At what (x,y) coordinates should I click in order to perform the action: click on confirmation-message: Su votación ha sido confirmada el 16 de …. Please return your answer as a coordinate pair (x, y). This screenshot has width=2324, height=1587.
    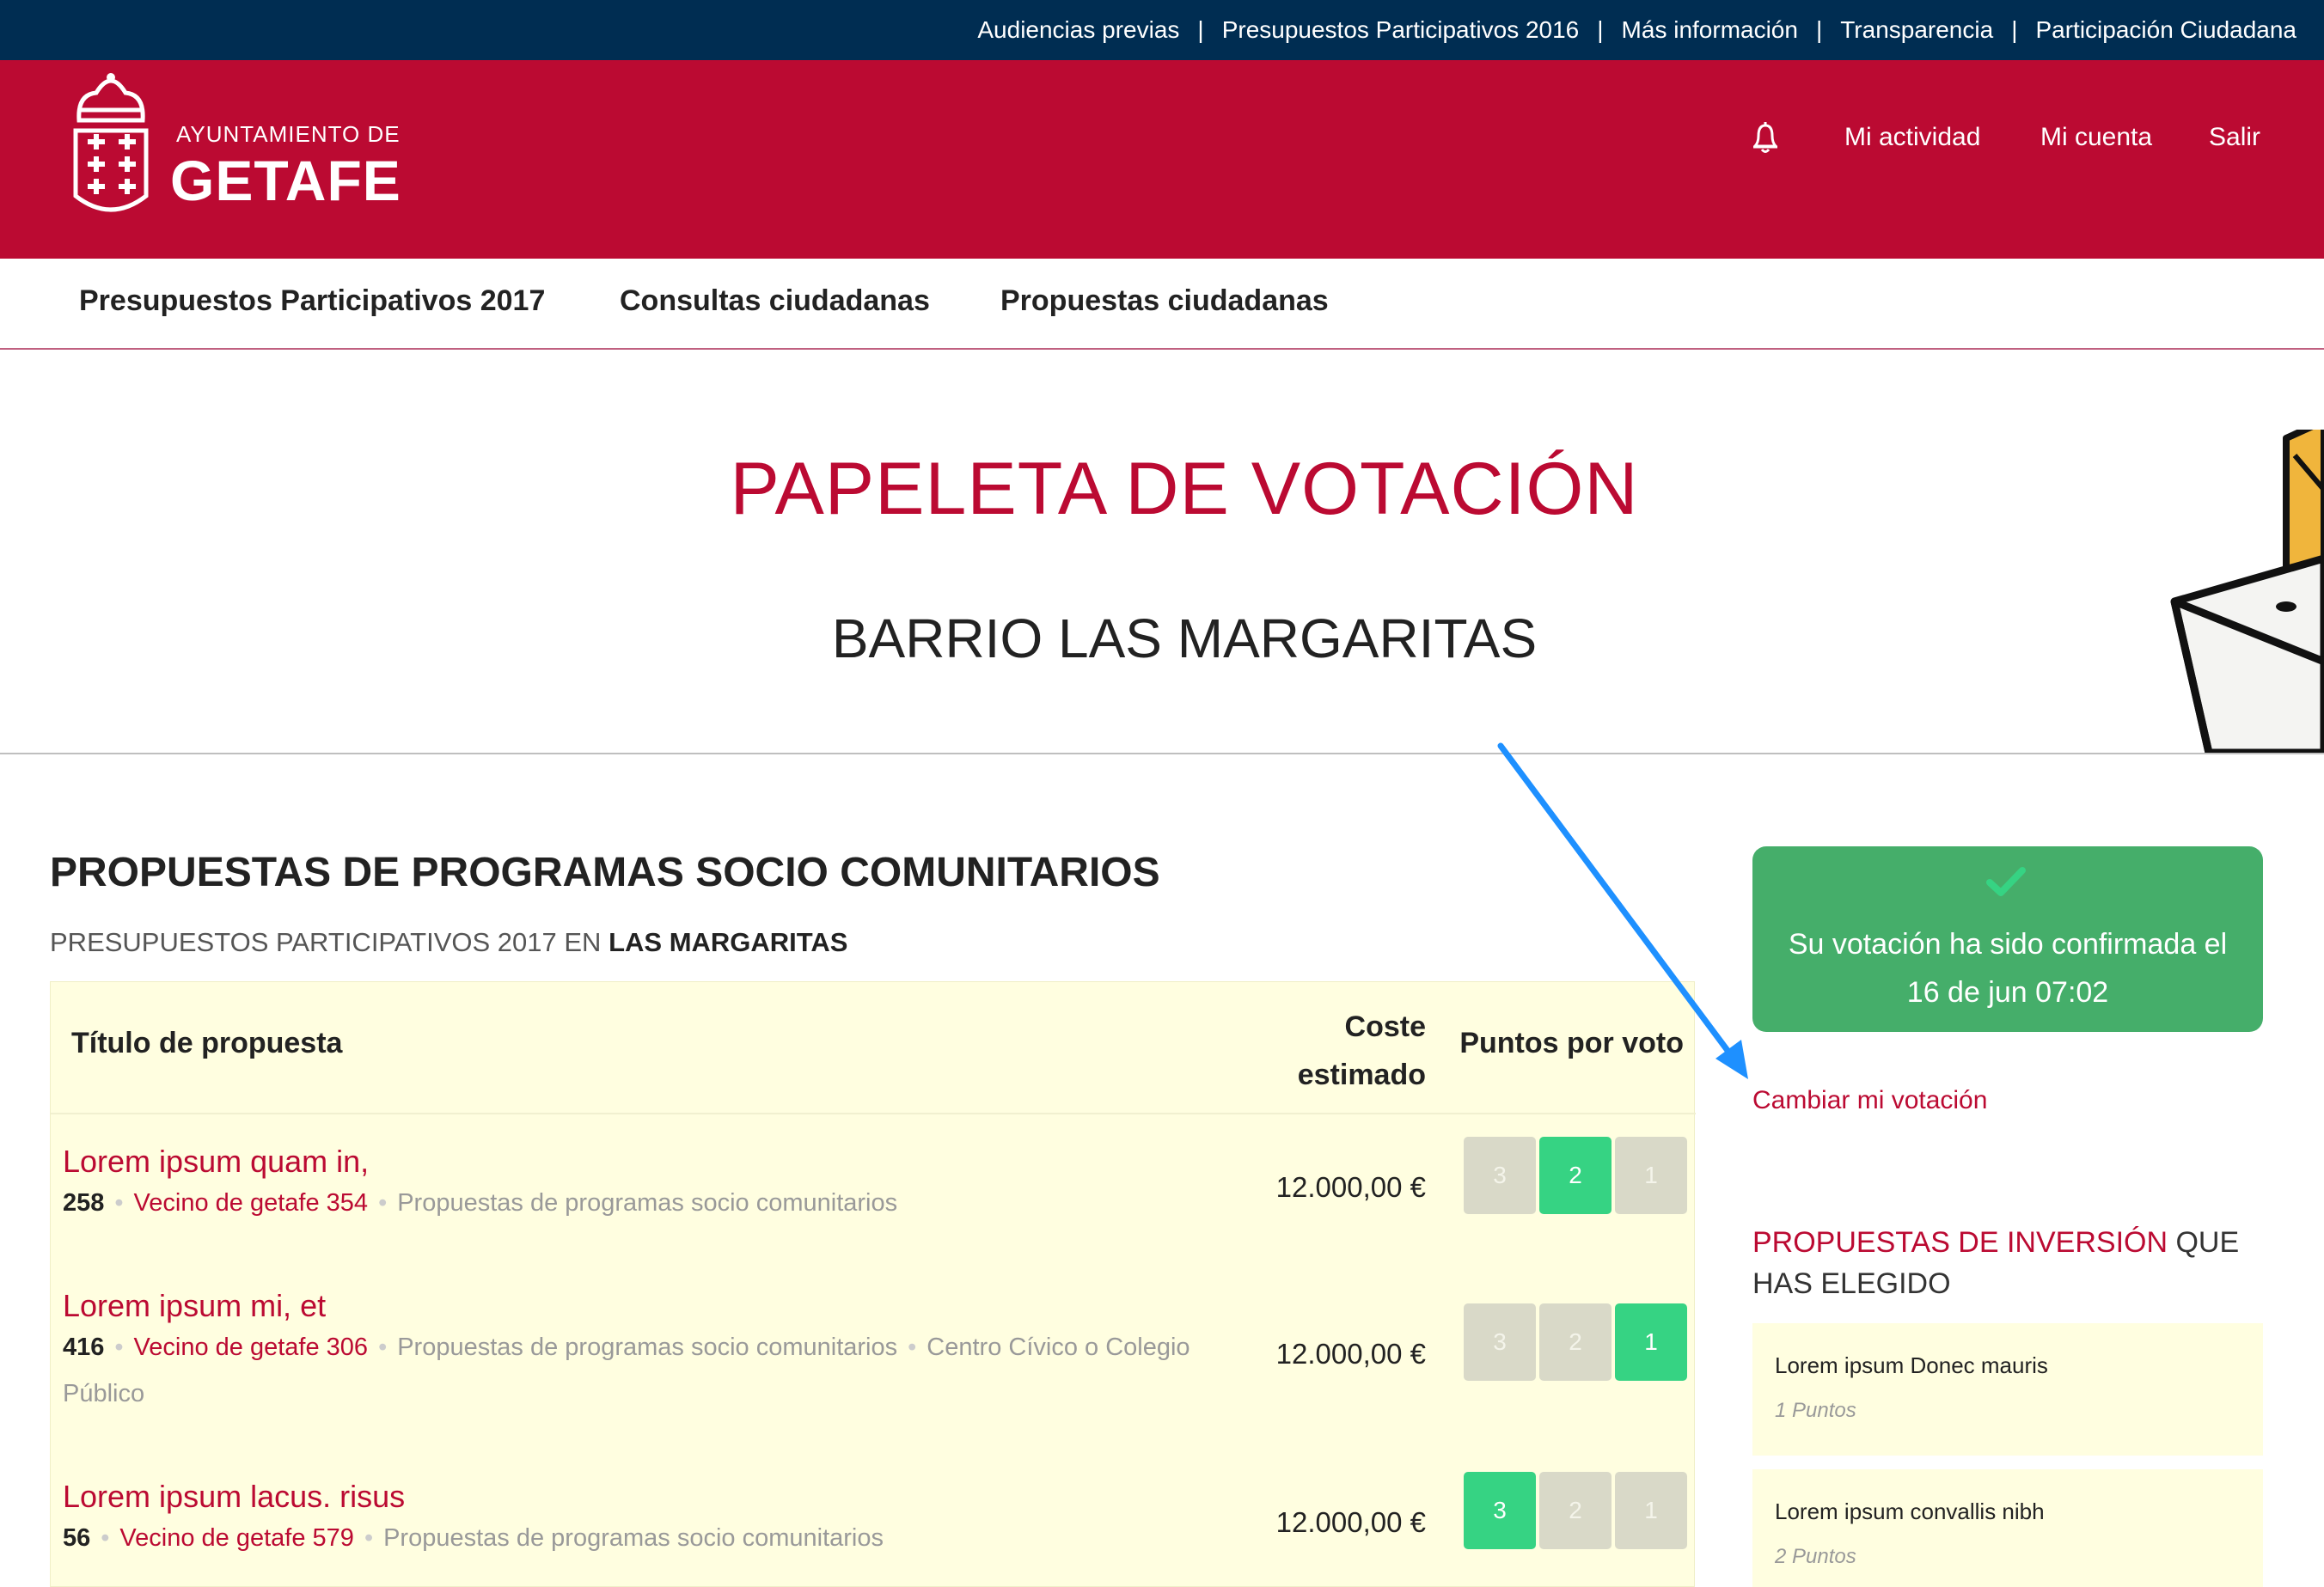
    Looking at the image, I should click on (2008, 968).